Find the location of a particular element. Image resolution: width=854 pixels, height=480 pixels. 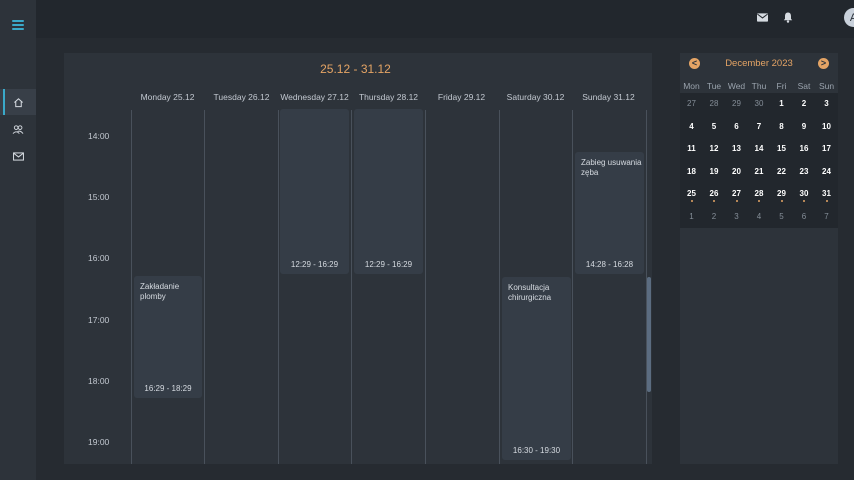

calendar-day: 13 is located at coordinates (737, 149).